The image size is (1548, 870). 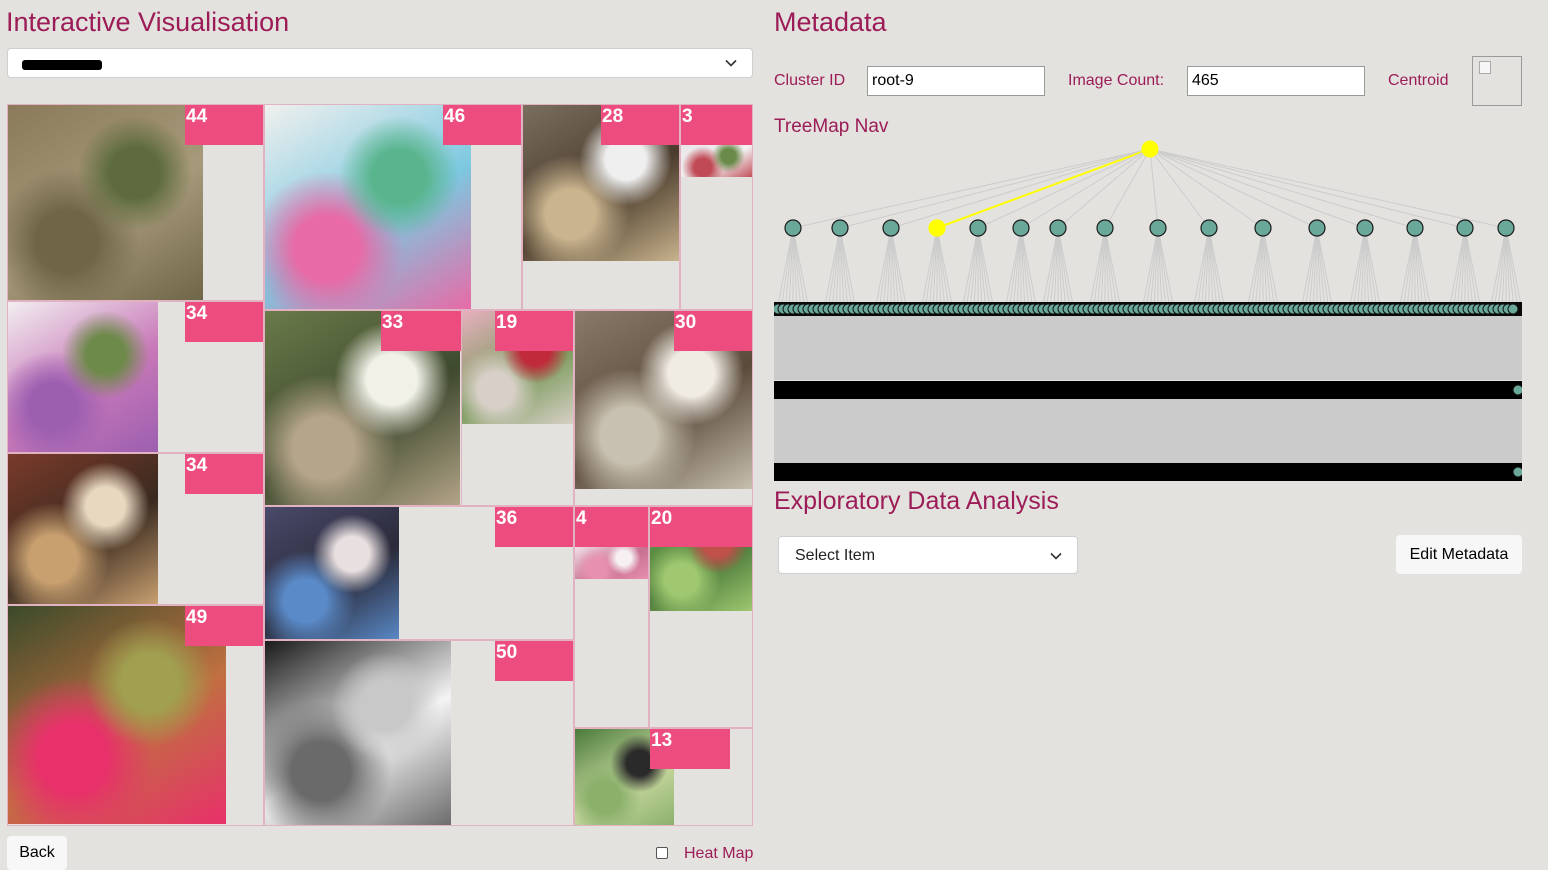 What do you see at coordinates (62, 65) in the screenshot?
I see `redacted-value` at bounding box center [62, 65].